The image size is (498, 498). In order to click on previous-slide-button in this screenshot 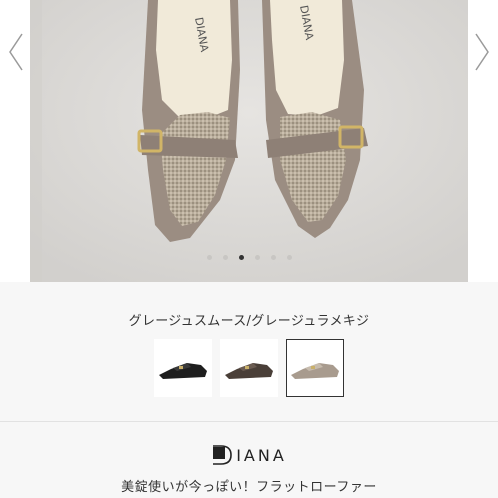, I will do `click(16, 52)`.